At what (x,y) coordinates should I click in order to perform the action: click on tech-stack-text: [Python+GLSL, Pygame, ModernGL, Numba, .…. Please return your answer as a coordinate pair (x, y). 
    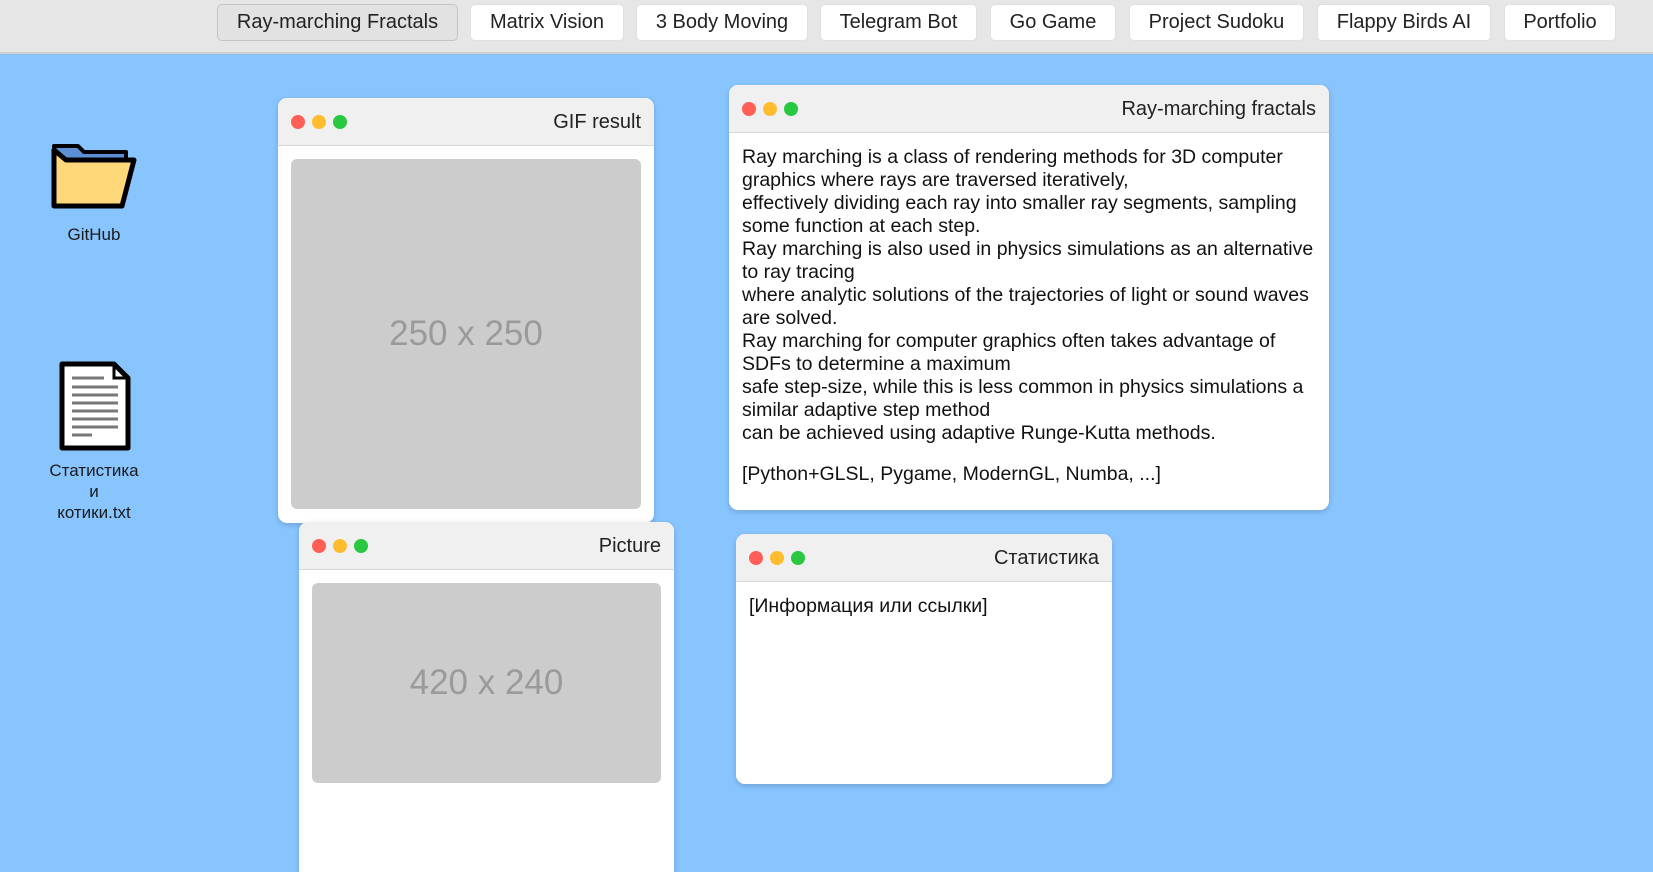
    Looking at the image, I should click on (951, 474).